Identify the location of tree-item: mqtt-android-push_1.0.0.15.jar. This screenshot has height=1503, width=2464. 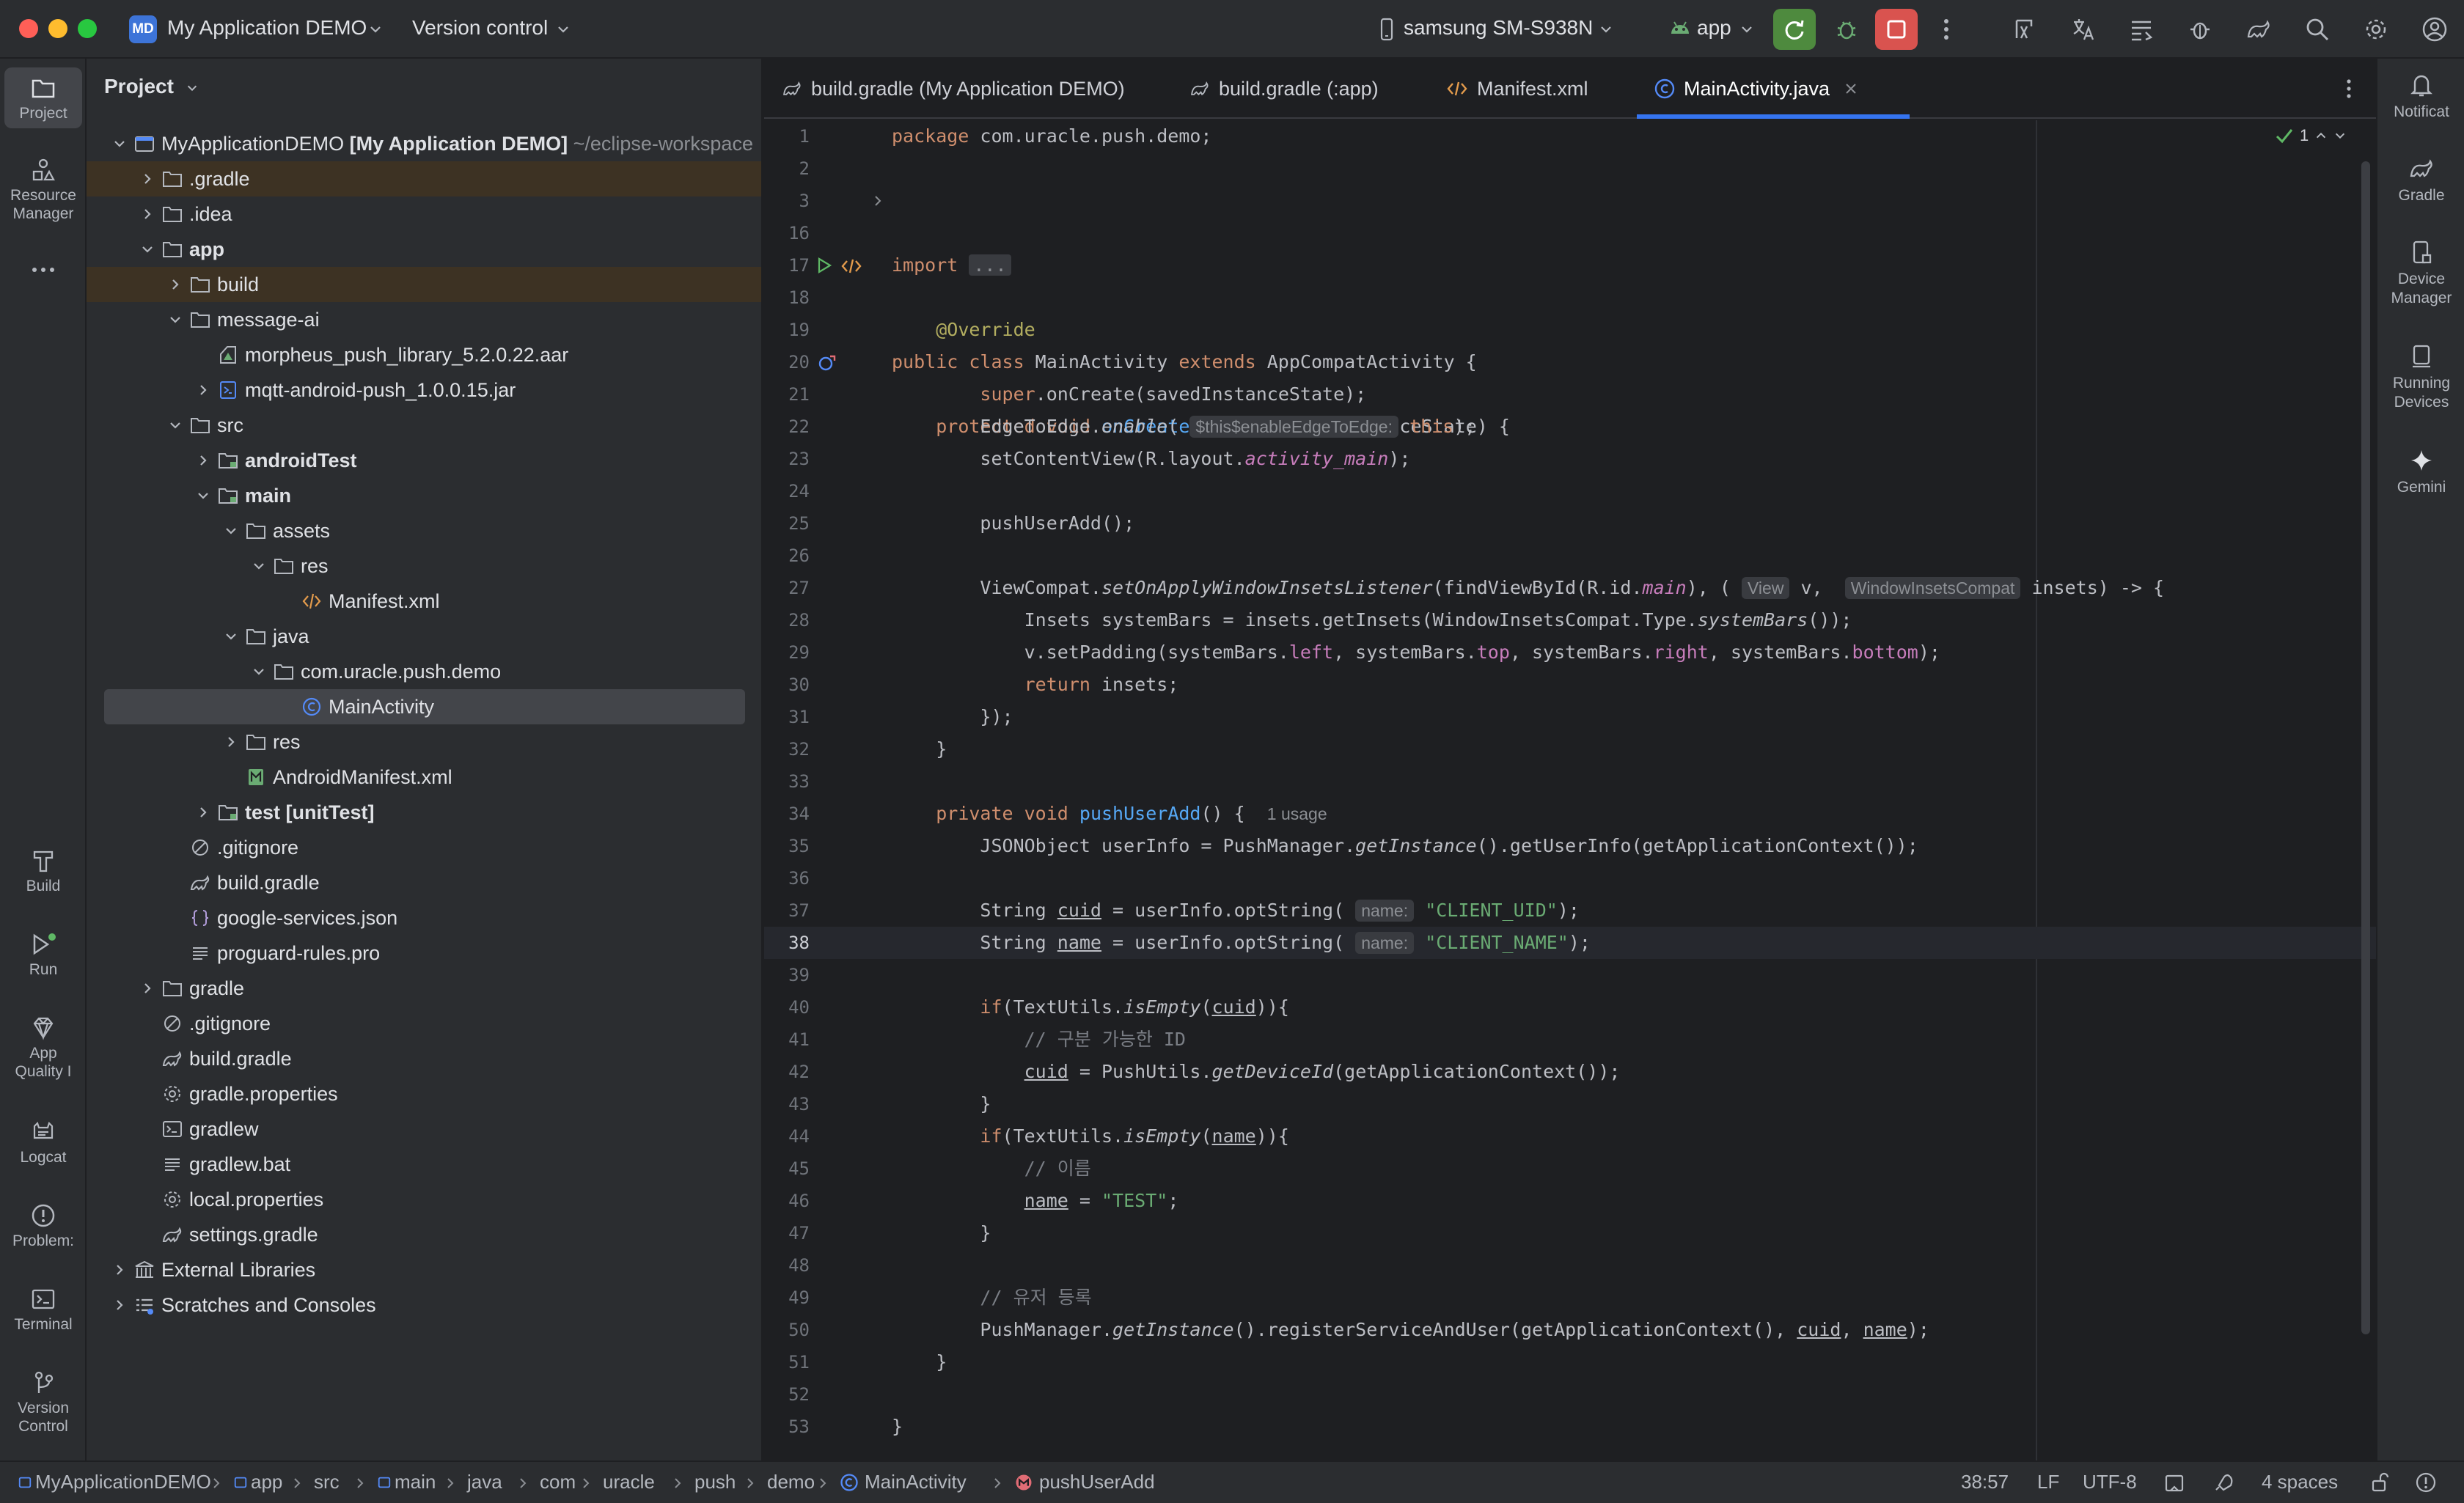
(424, 390).